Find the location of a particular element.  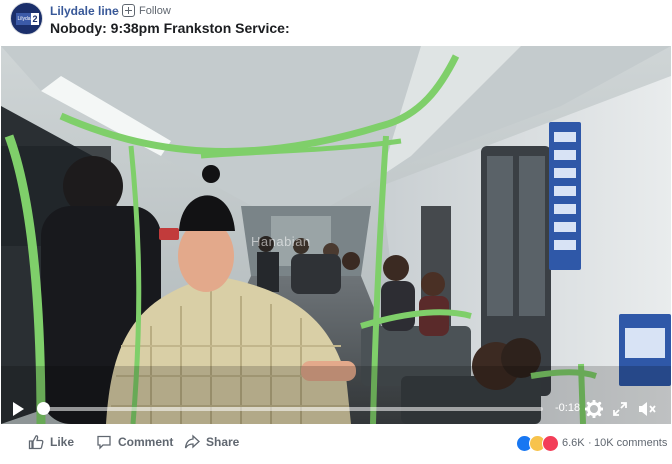

share-button: Share is located at coordinates (211, 442).